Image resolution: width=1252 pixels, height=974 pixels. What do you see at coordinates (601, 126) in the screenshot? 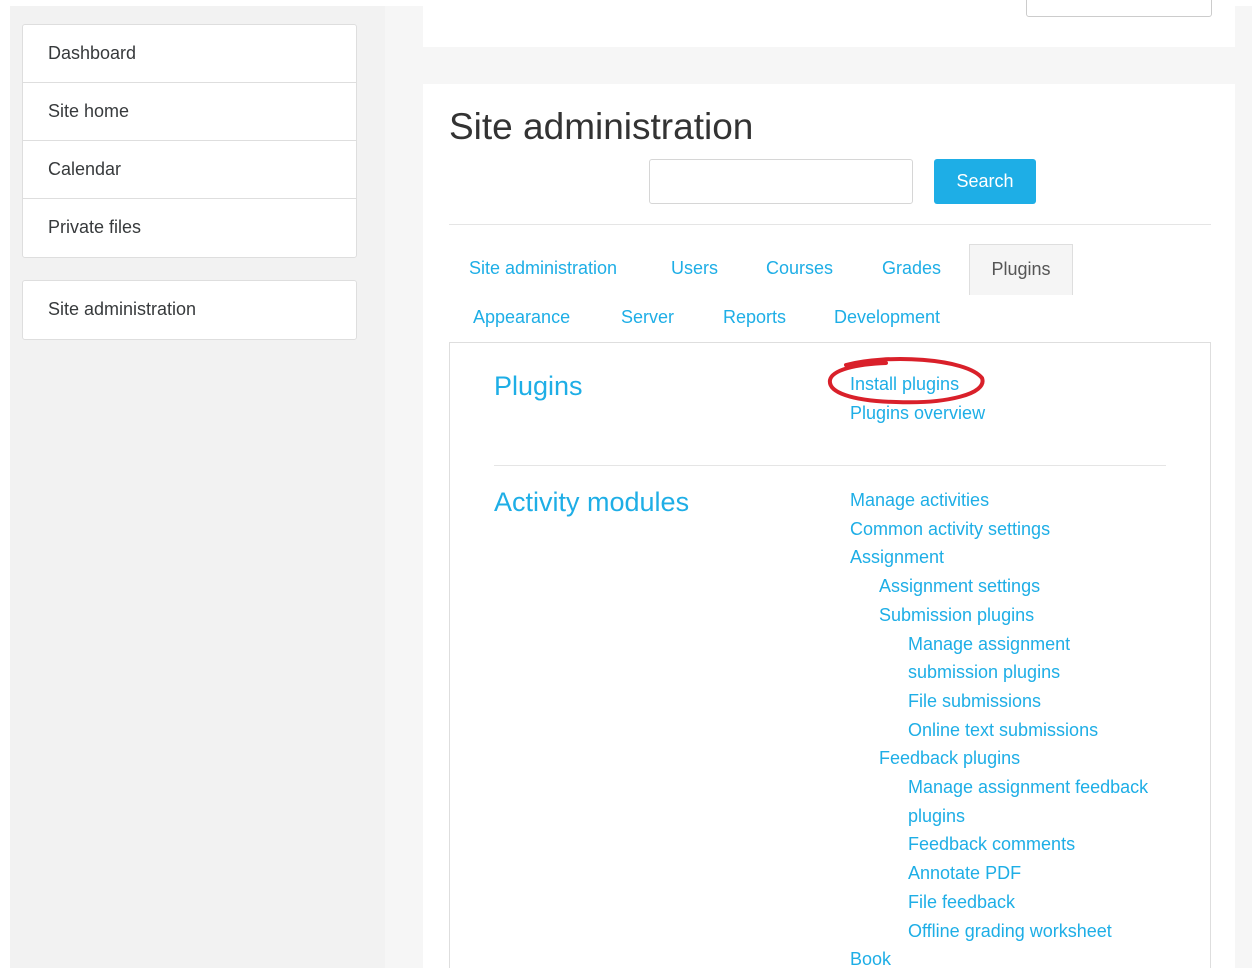
I see `page-title: Site administration` at bounding box center [601, 126].